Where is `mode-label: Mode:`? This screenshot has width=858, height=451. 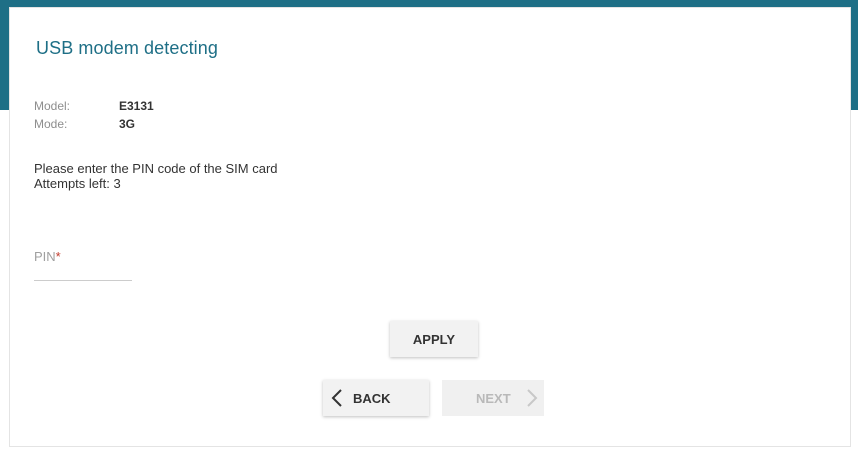
mode-label: Mode: is located at coordinates (51, 124).